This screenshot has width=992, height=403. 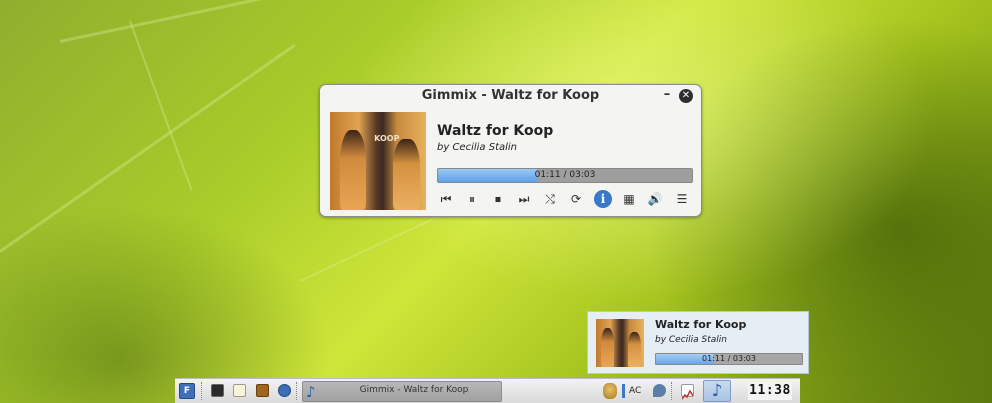 I want to click on power-source-label: AC, so click(x=635, y=391).